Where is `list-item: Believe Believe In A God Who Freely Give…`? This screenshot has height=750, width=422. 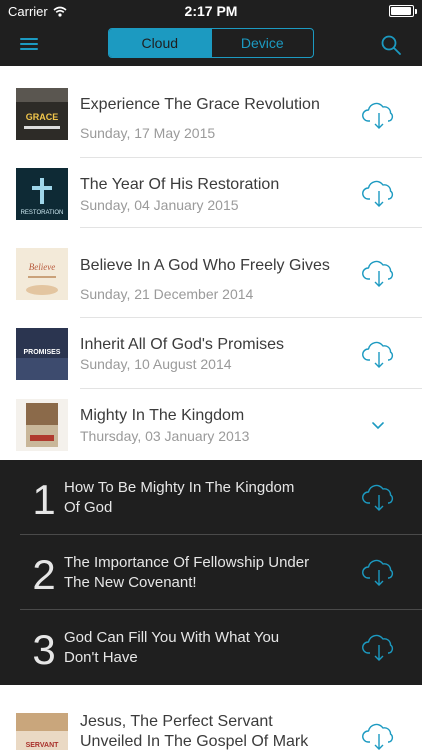
list-item: Believe Believe In A God Who Freely Give… is located at coordinates (211, 273).